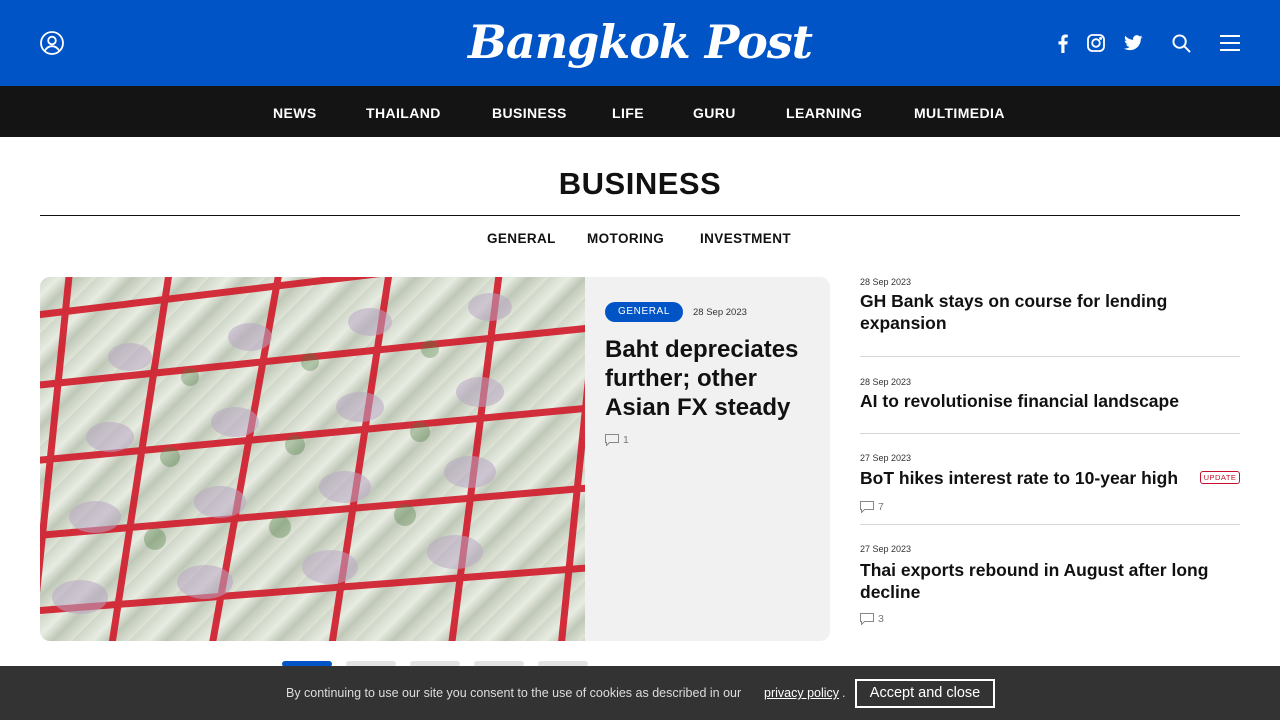 Image resolution: width=1280 pixels, height=720 pixels. Describe the element at coordinates (625, 238) in the screenshot. I see `subnav-motoring: MOTORING` at that location.